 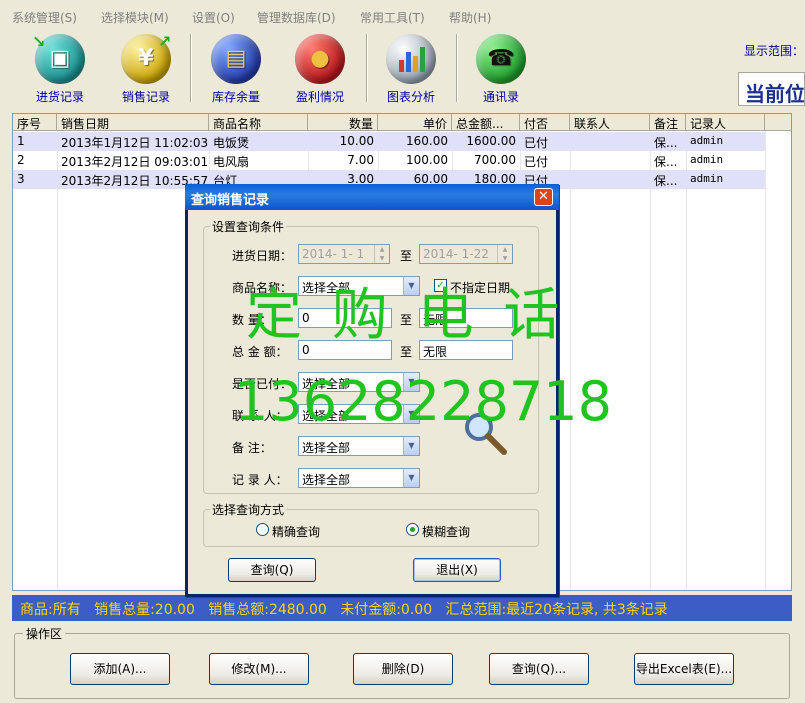 I want to click on date-to-field: 2014- 1-22 ▲ ▼, so click(x=466, y=254).